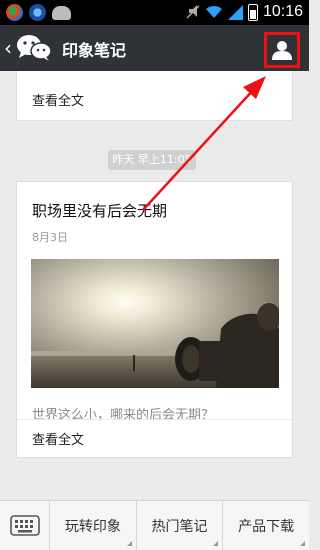 Image resolution: width=320 pixels, height=550 pixels. I want to click on keyboard-toggle-button, so click(25, 525).